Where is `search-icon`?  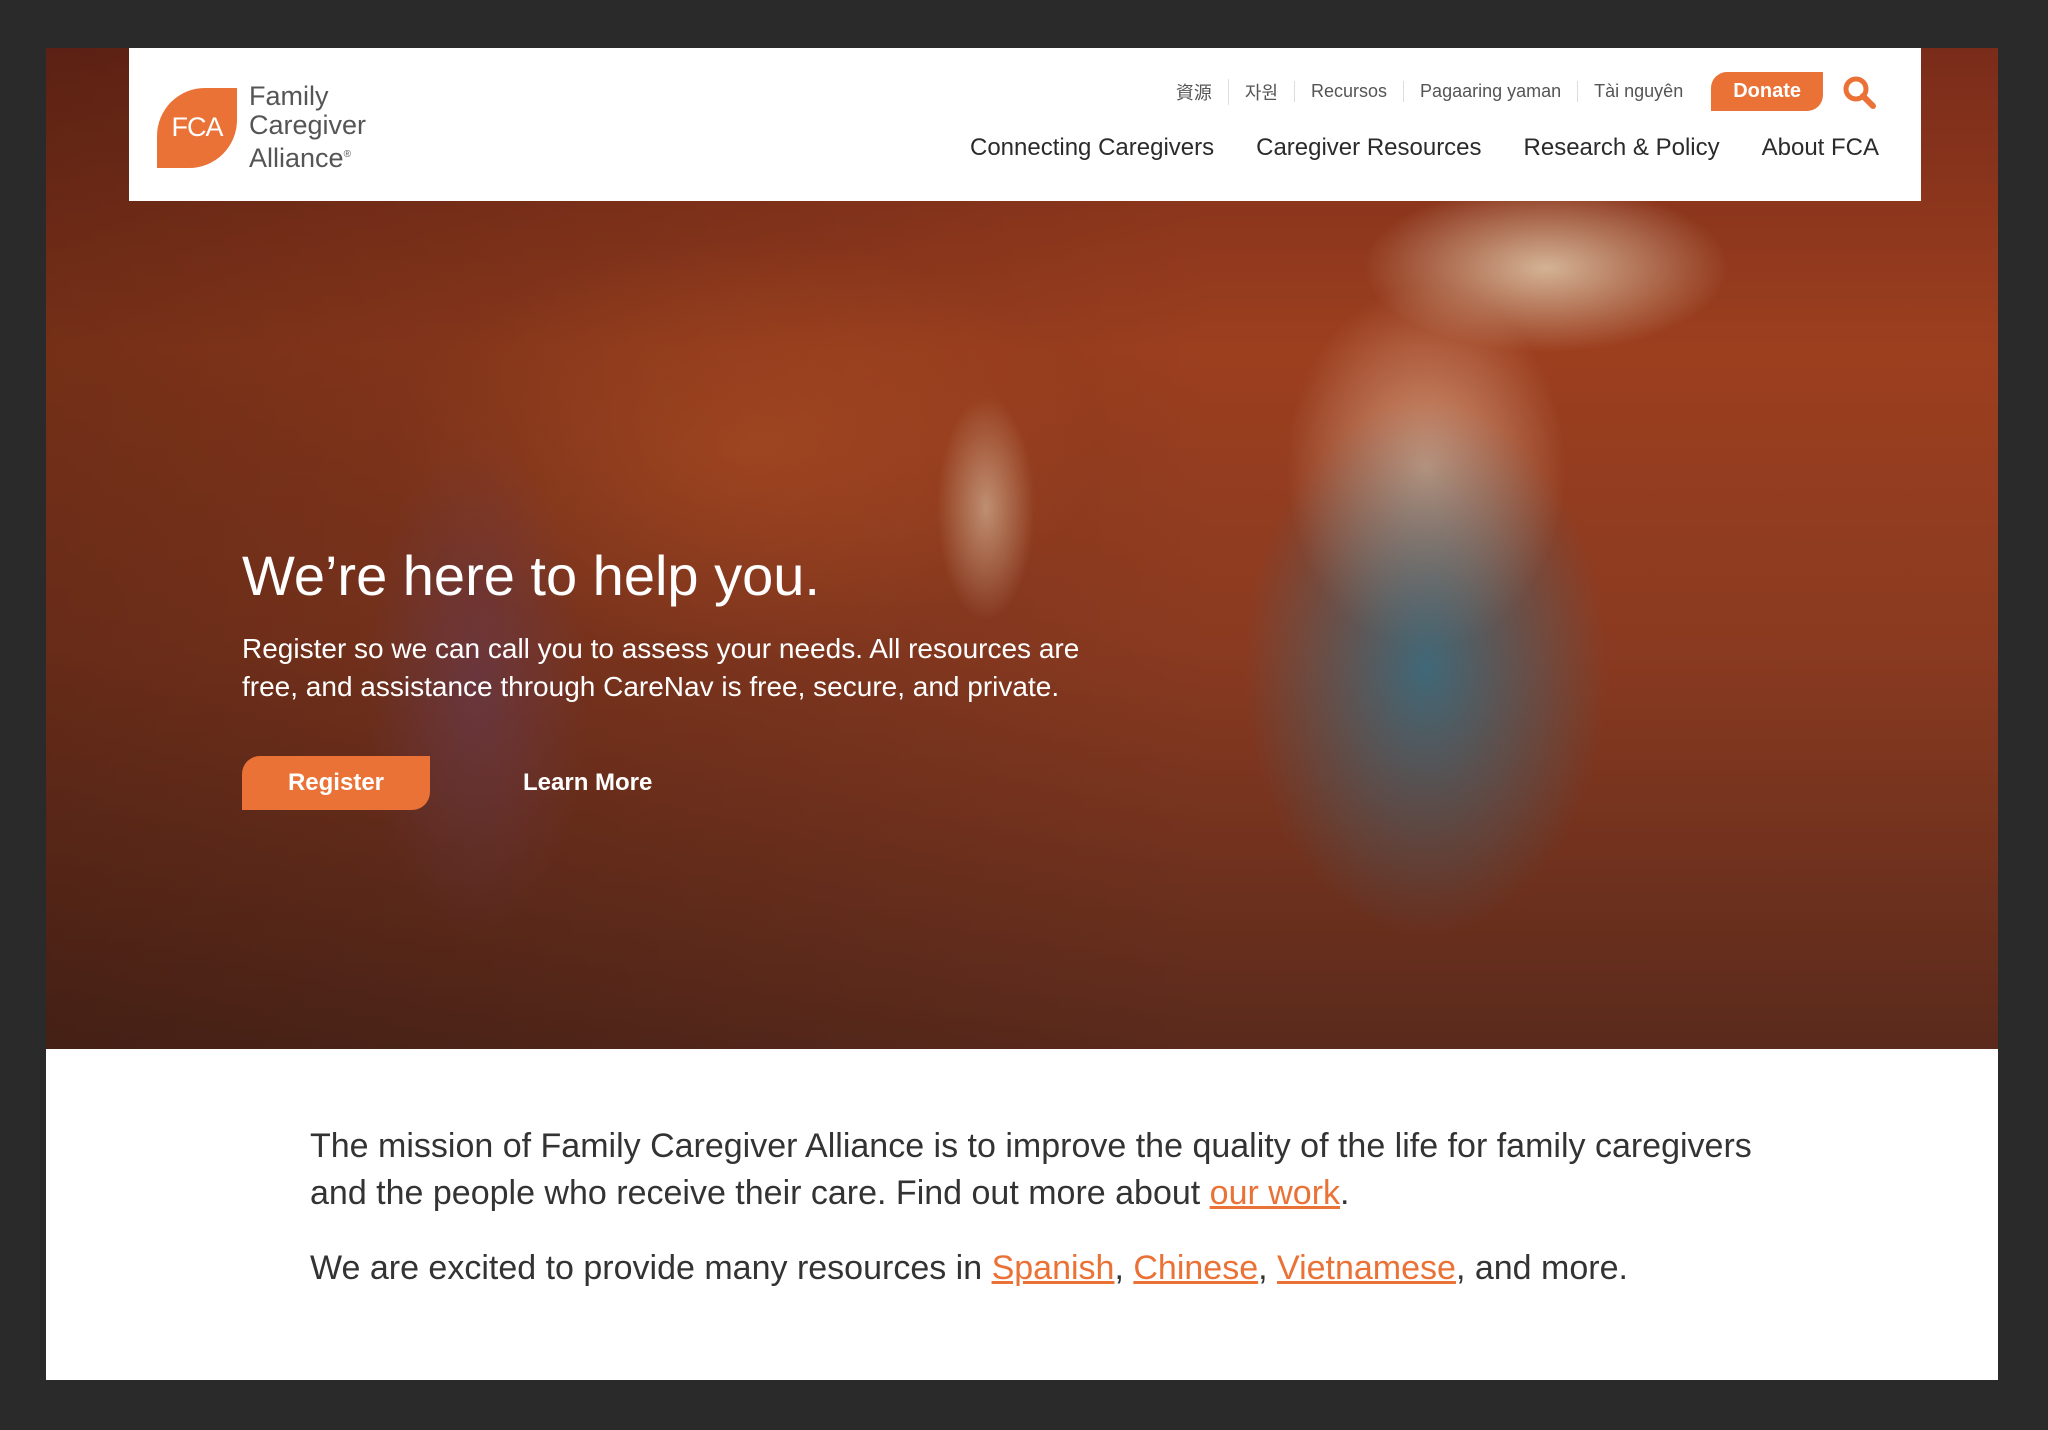 search-icon is located at coordinates (1859, 92).